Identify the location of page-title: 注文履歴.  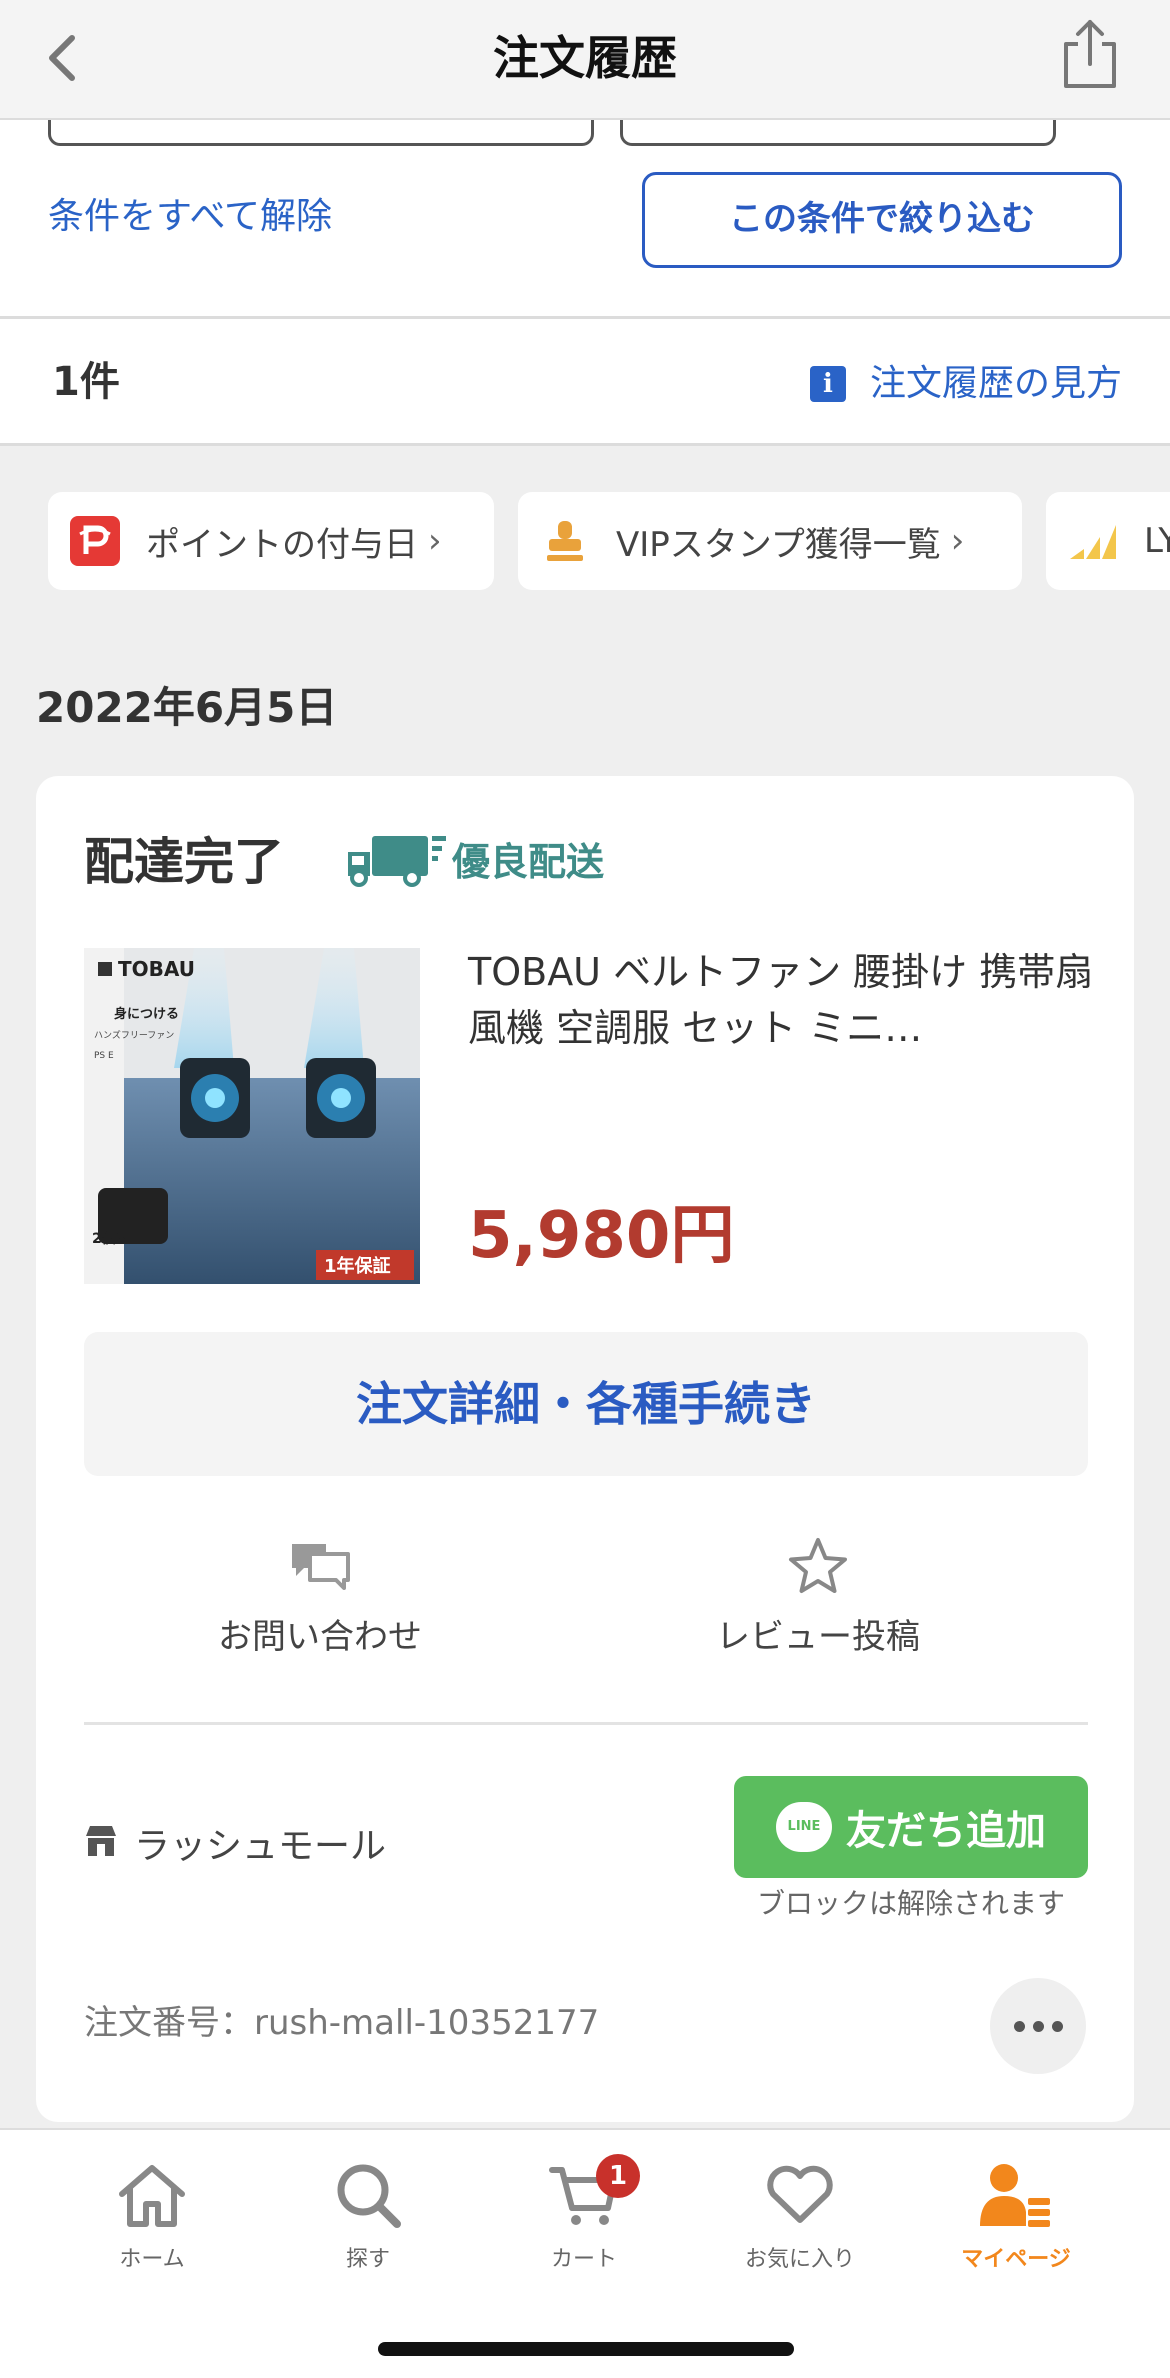
(585, 58).